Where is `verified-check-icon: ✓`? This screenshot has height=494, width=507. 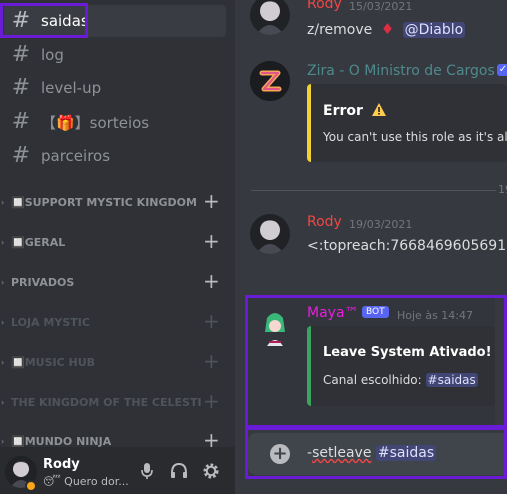 verified-check-icon: ✓ is located at coordinates (502, 70).